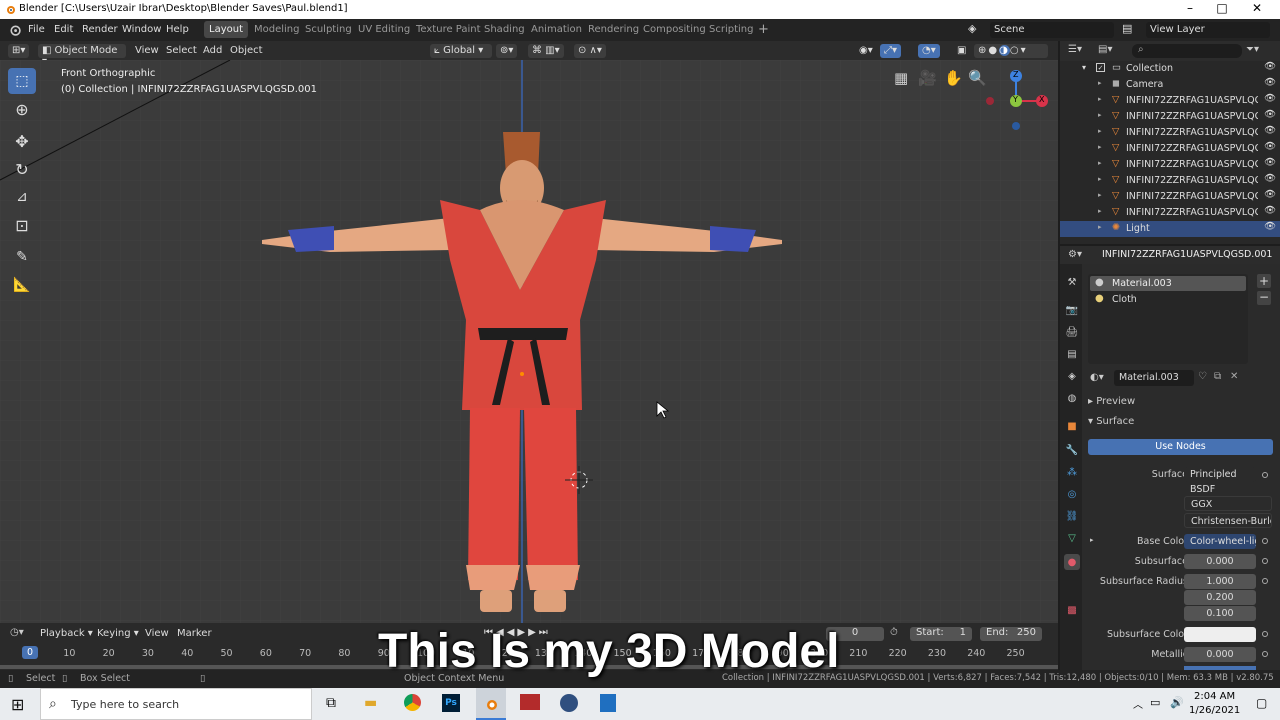  I want to click on unlink-material-icon: ✕, so click(1234, 376).